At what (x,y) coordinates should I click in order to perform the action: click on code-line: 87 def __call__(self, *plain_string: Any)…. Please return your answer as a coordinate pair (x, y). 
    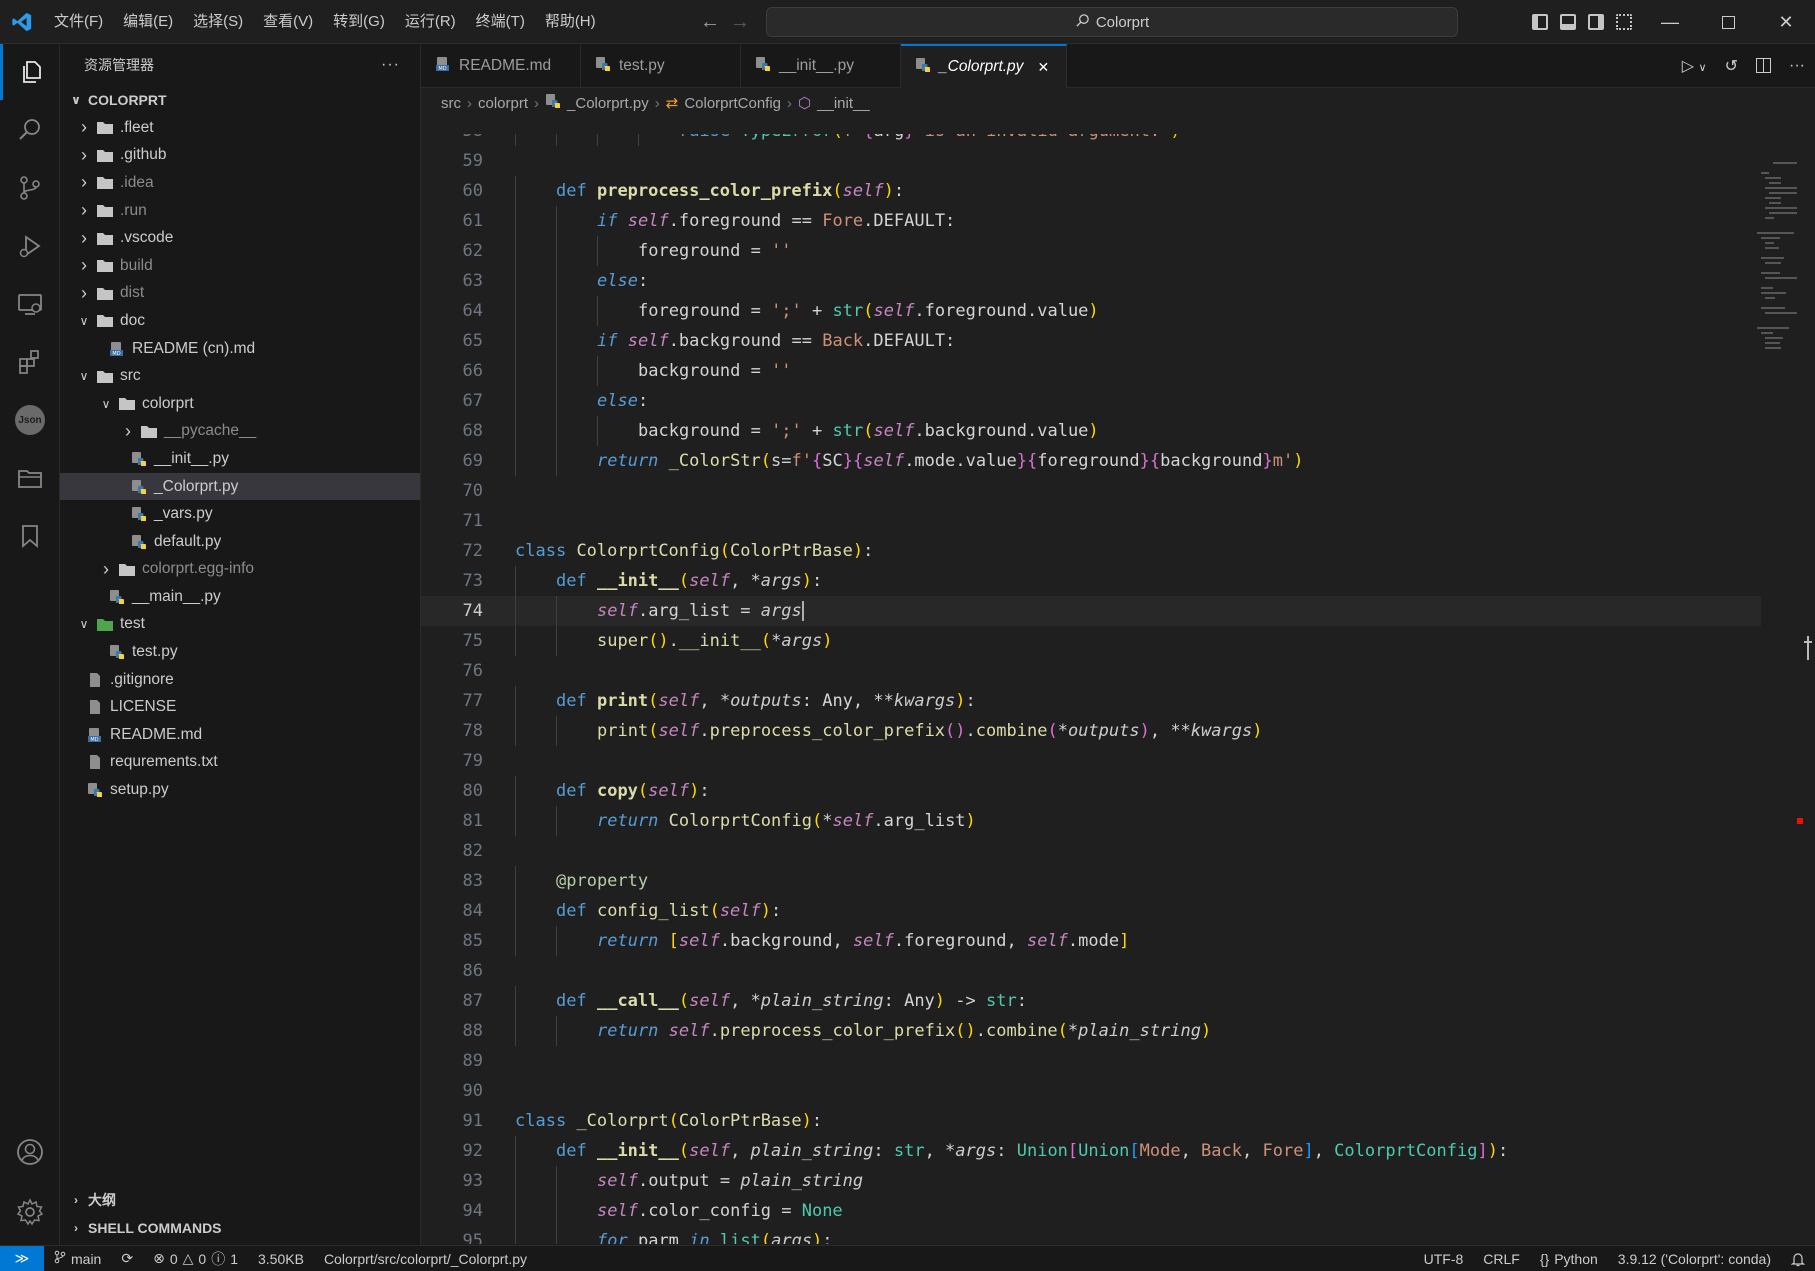
    Looking at the image, I should click on (1091, 1001).